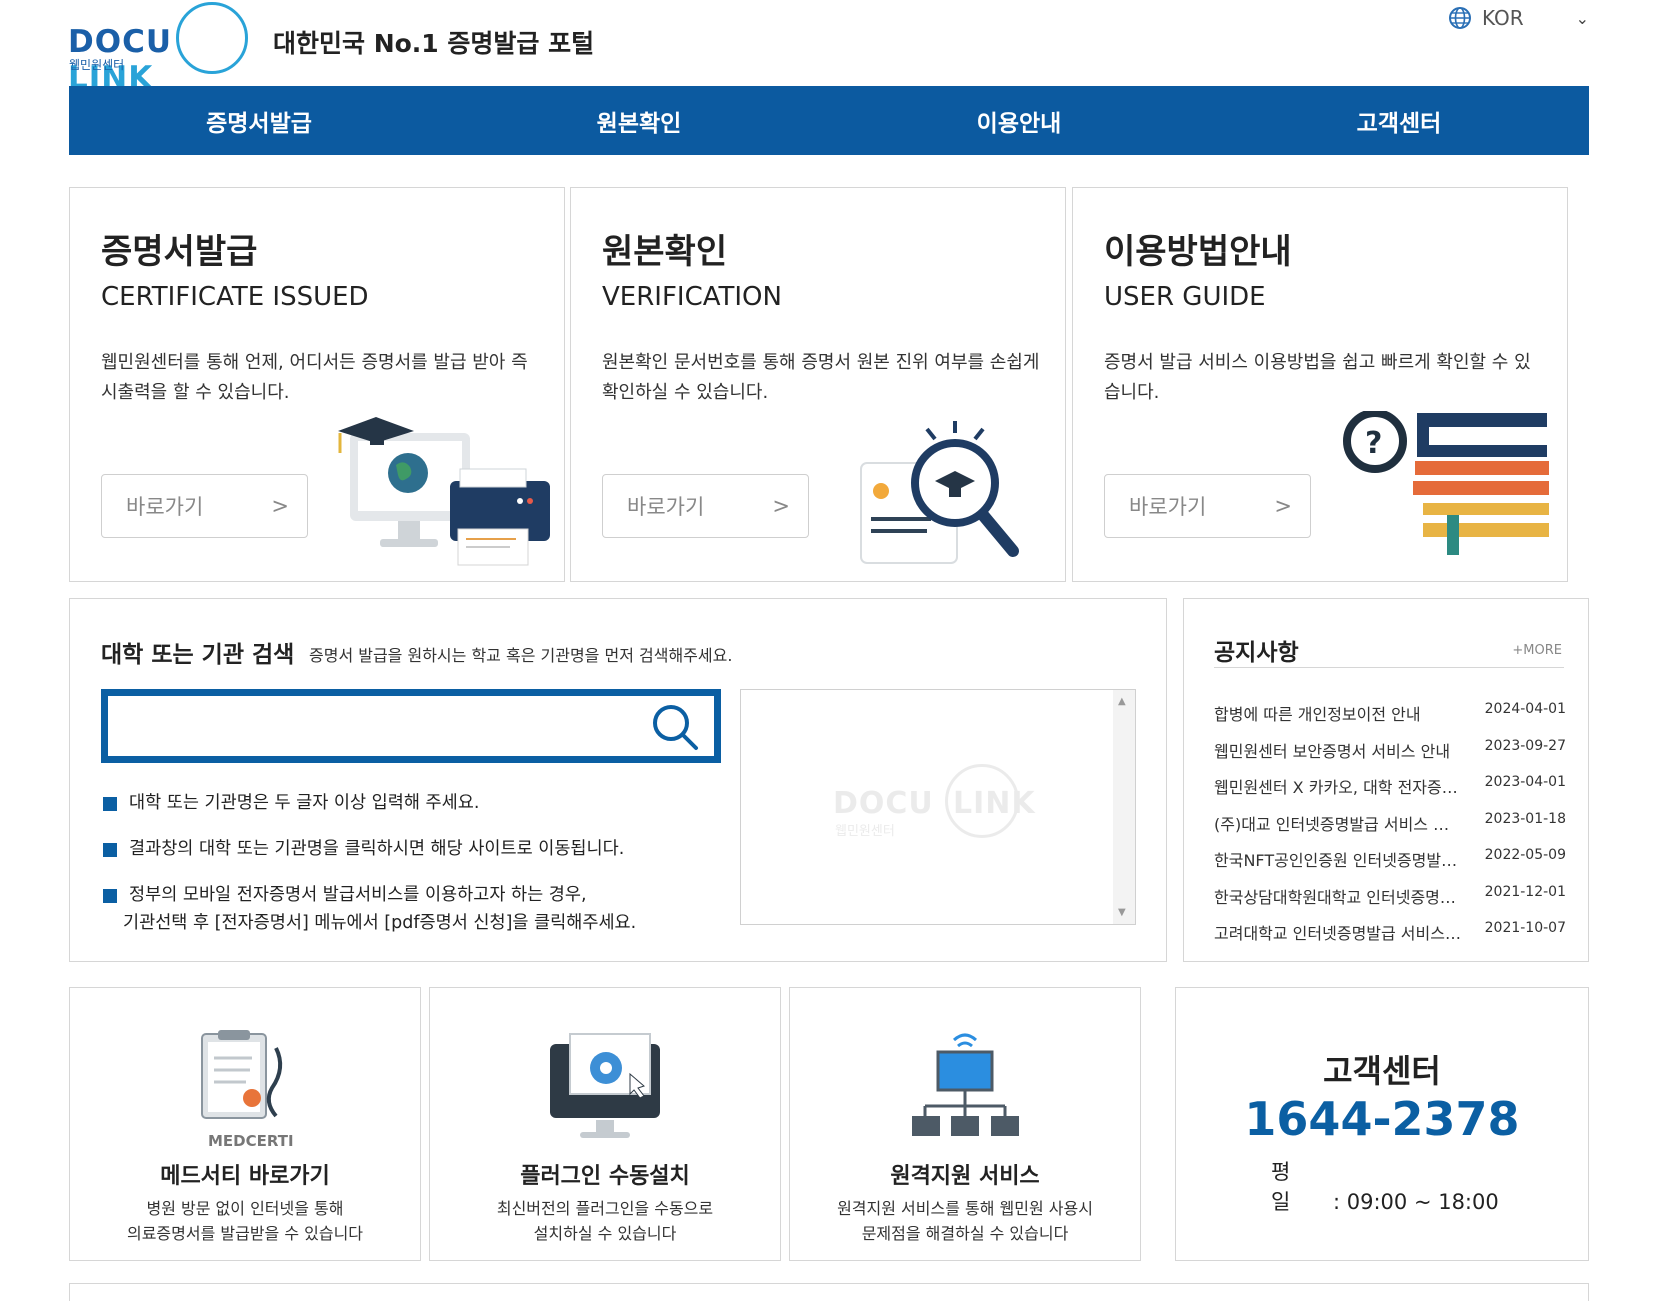 The height and width of the screenshot is (1301, 1658). I want to click on notice-title: 공지사항, so click(1256, 653).